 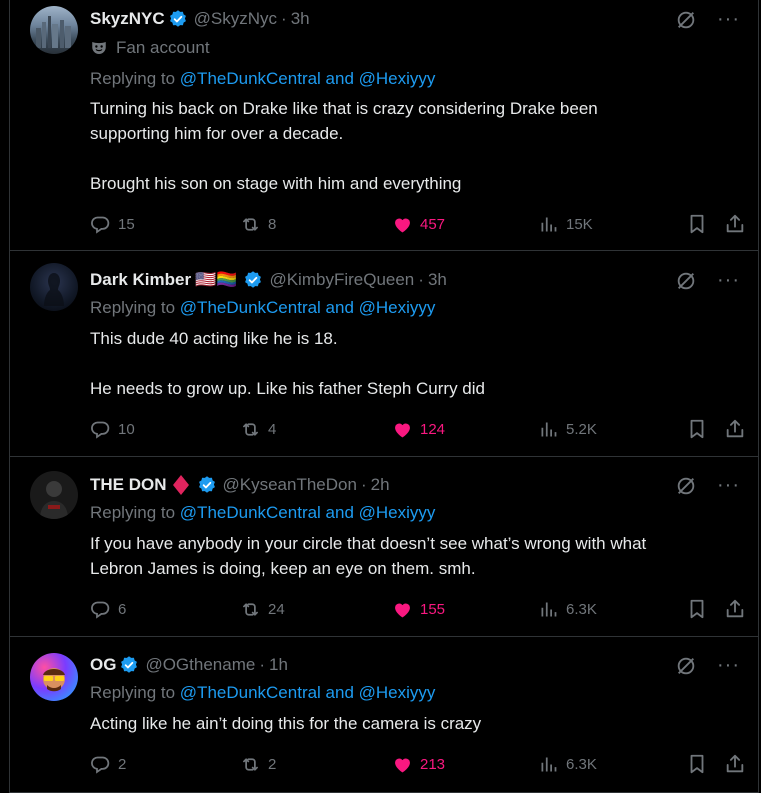 I want to click on views-count: 5.2K, so click(x=581, y=429).